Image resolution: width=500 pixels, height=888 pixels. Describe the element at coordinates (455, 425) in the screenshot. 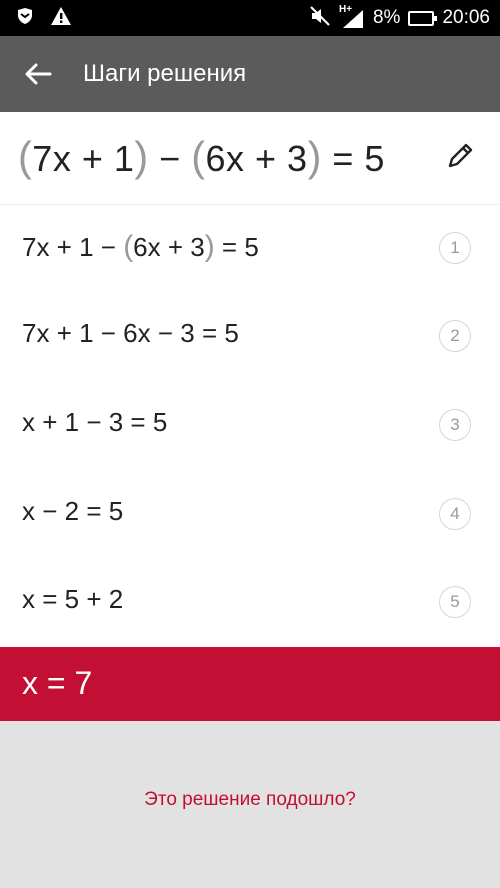

I see `step-number-badge: 3` at that location.